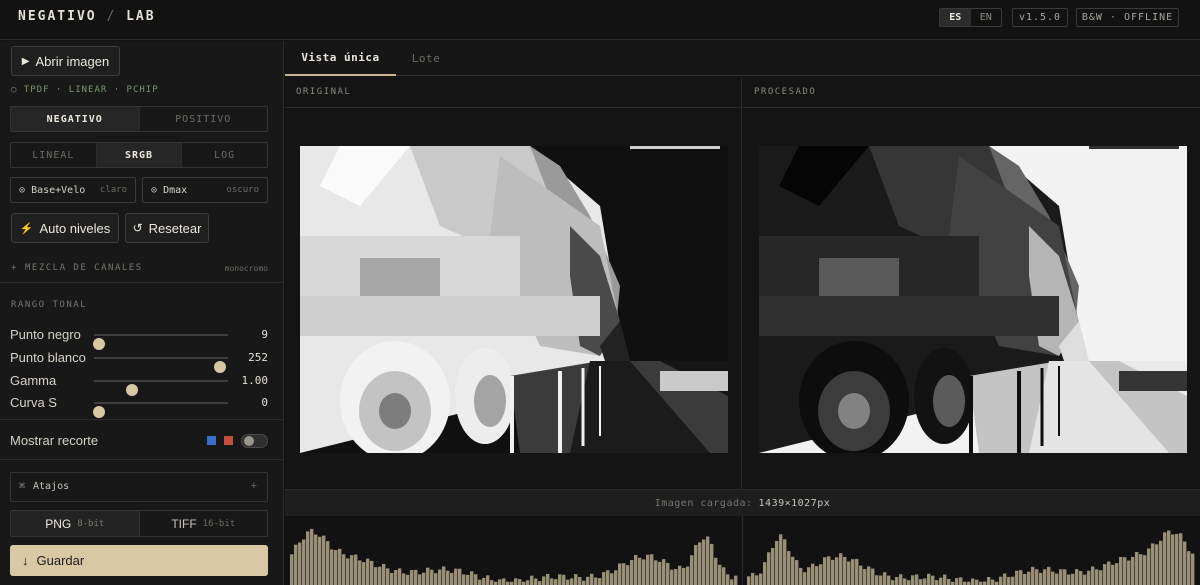 This screenshot has height=585, width=1200. I want to click on black-point-value: 9, so click(264, 334).